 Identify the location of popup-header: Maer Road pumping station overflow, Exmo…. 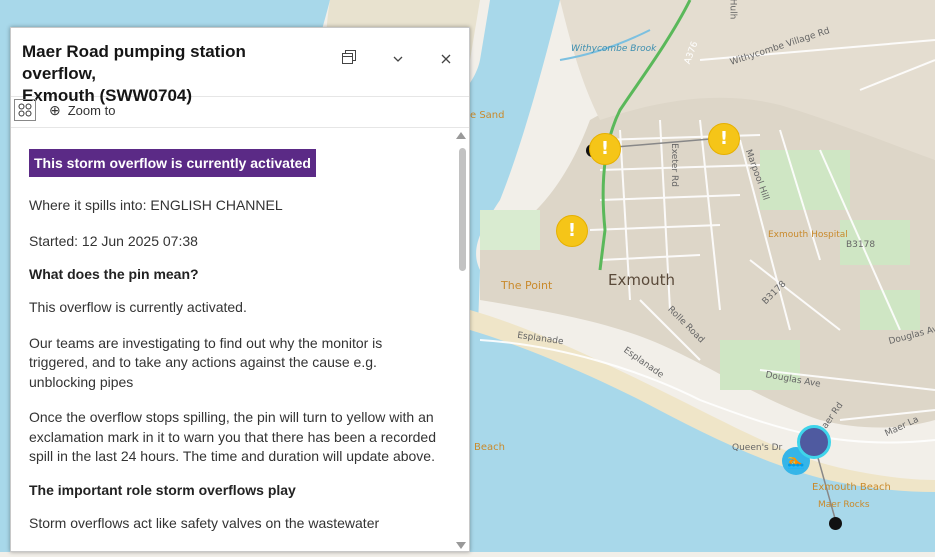
(240, 66).